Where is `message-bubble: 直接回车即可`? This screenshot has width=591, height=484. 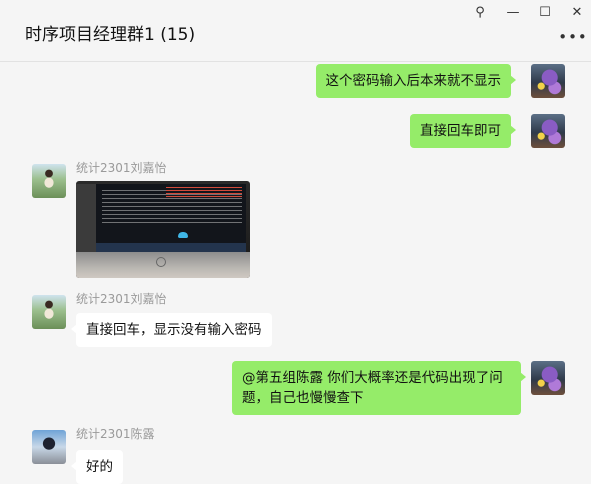 message-bubble: 直接回车即可 is located at coordinates (463, 131).